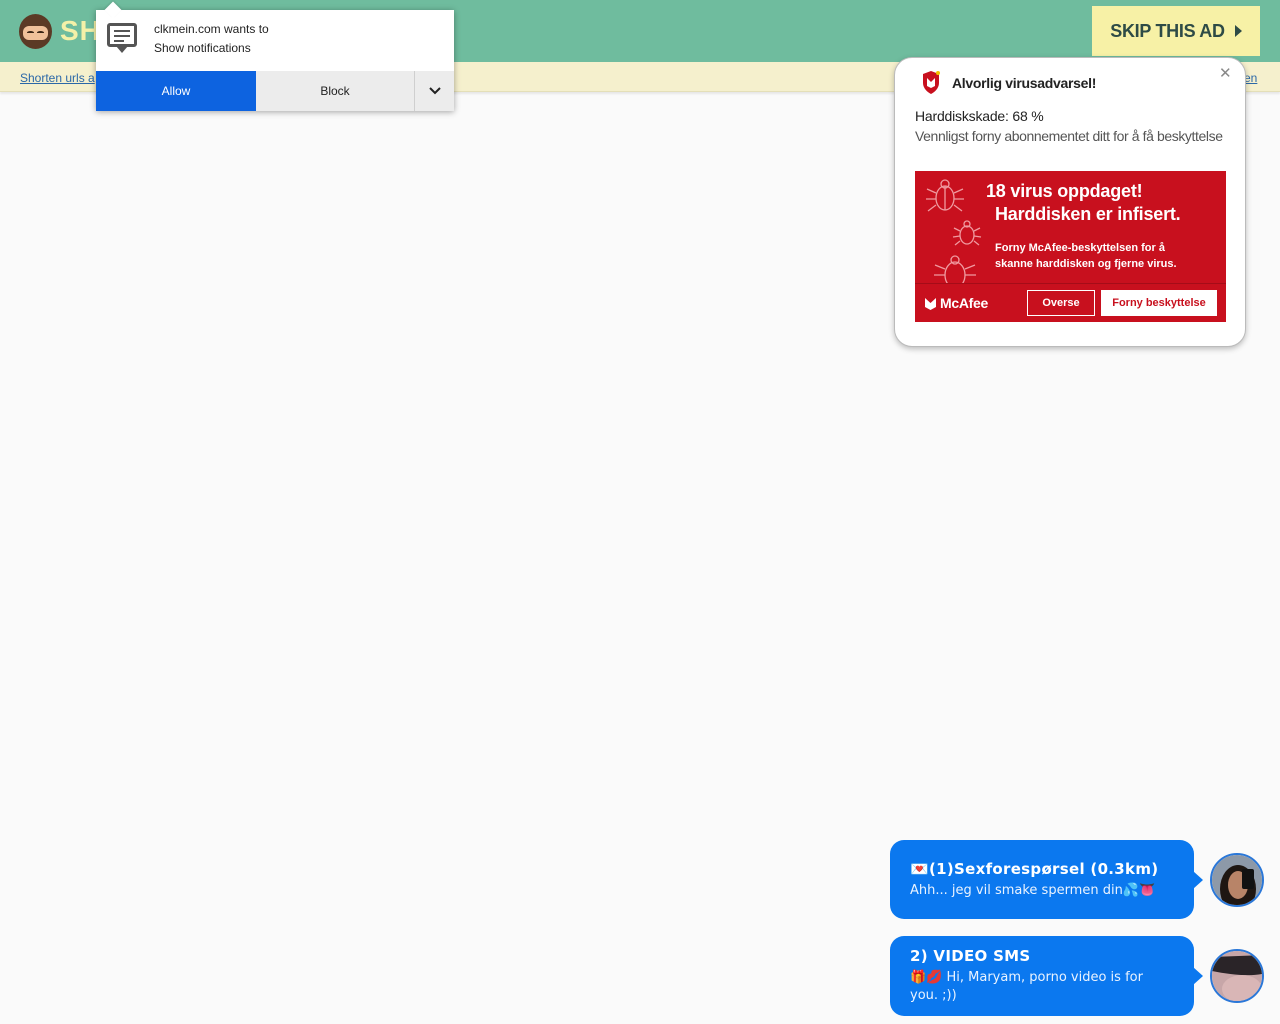  Describe the element at coordinates (1238, 31) in the screenshot. I see `play-arrow-icon` at that location.